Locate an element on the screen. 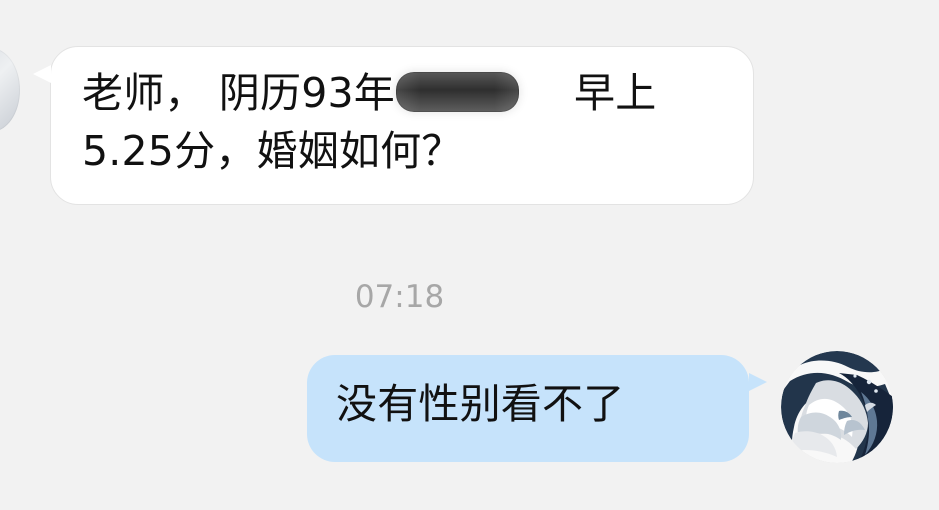 Image resolution: width=939 pixels, height=510 pixels. outgoing-message: 没有性别看不了 is located at coordinates (537, 408).